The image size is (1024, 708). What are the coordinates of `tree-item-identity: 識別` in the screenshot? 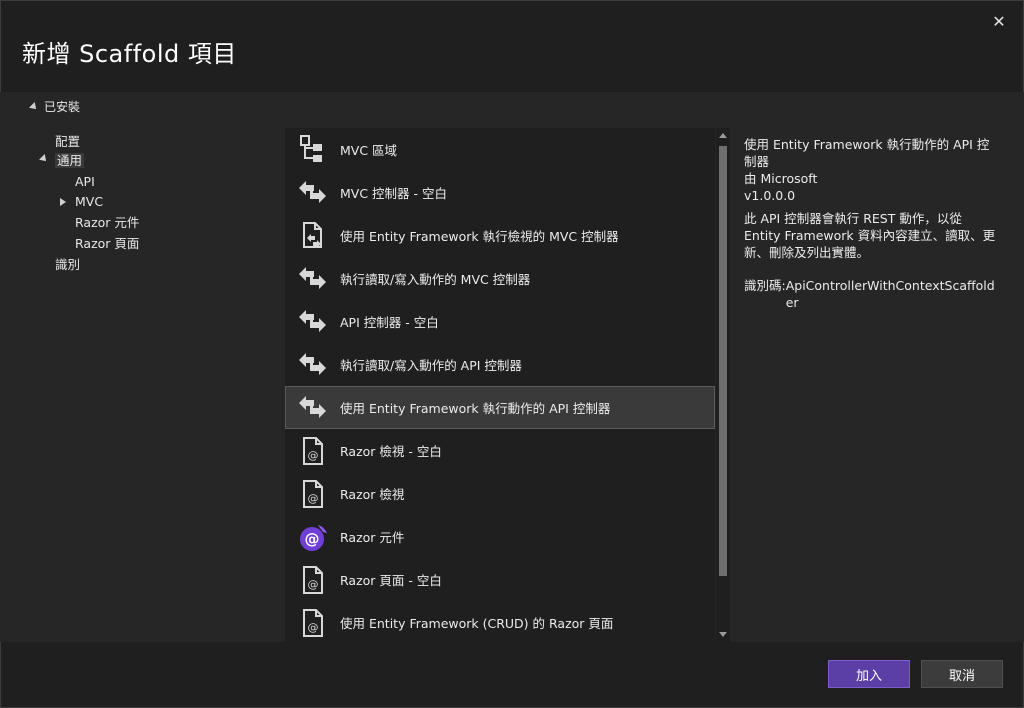 It's located at (67, 265).